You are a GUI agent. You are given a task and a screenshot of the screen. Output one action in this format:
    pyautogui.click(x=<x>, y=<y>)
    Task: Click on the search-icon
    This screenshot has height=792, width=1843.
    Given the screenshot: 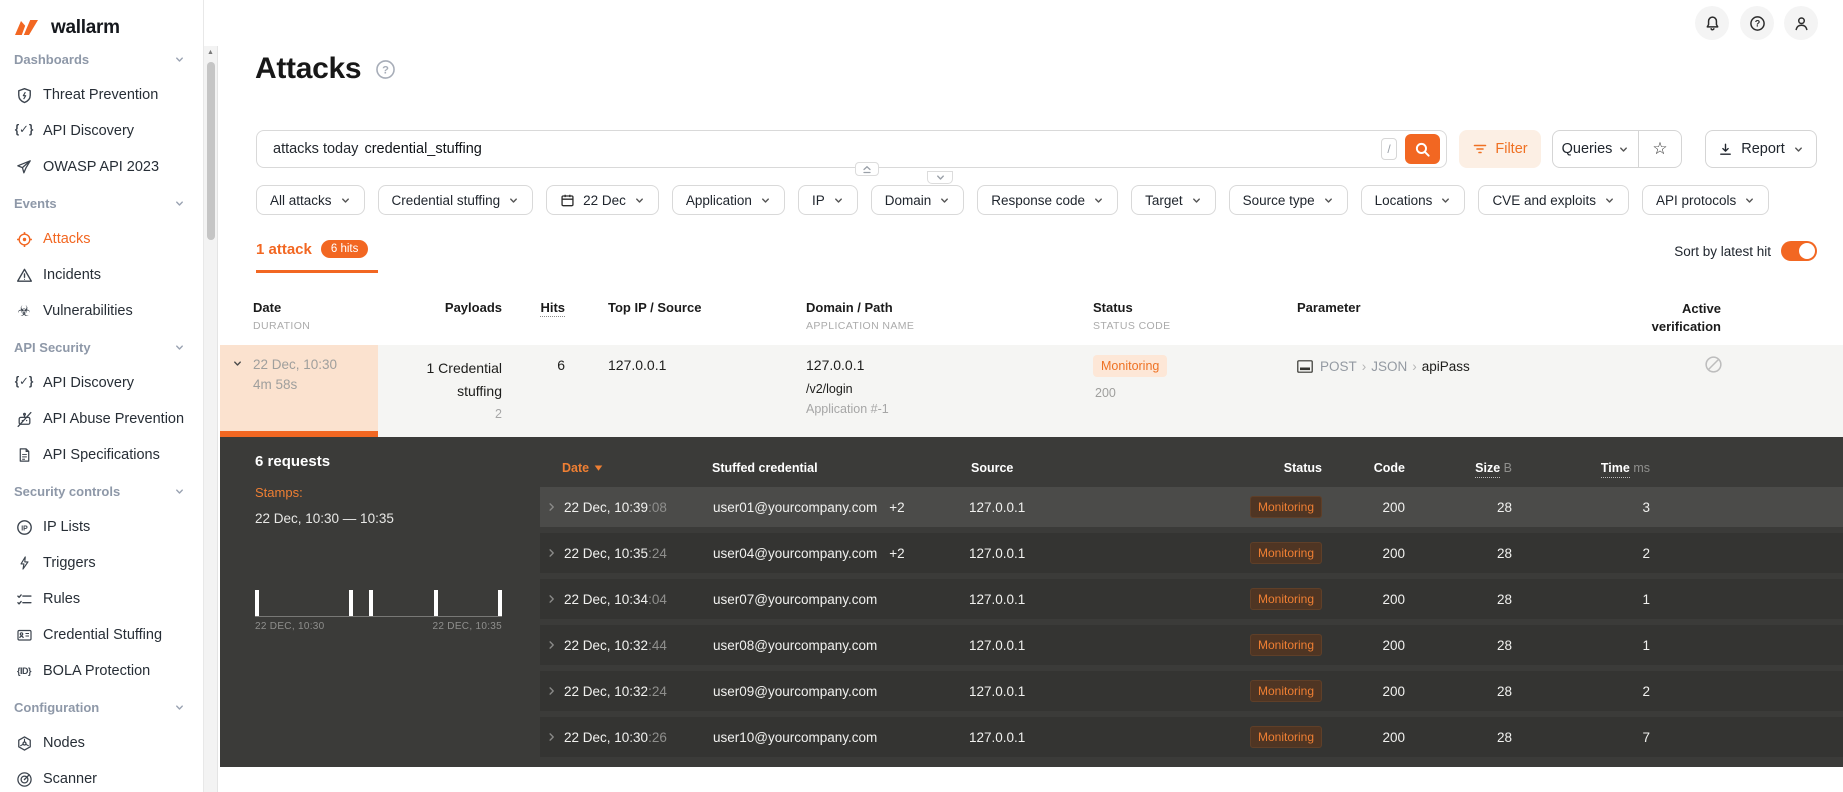 What is the action you would take?
    pyautogui.click(x=1422, y=149)
    